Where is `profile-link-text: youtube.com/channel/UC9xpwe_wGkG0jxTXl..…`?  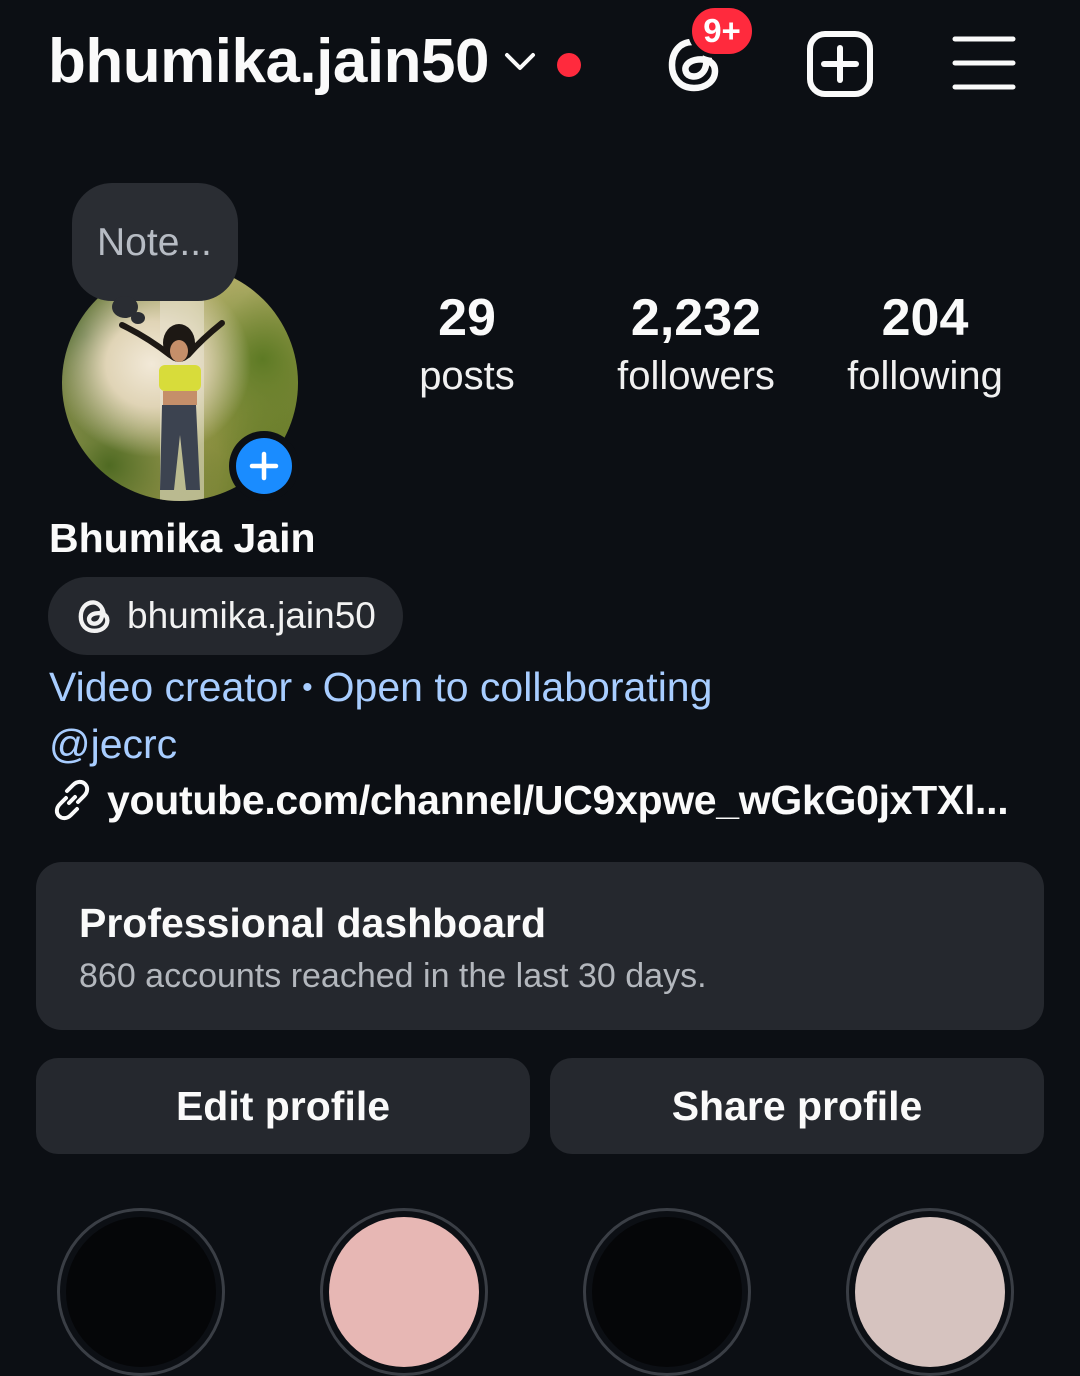
profile-link-text: youtube.com/channel/UC9xpwe_wGkG0jxTXl..… is located at coordinates (558, 800).